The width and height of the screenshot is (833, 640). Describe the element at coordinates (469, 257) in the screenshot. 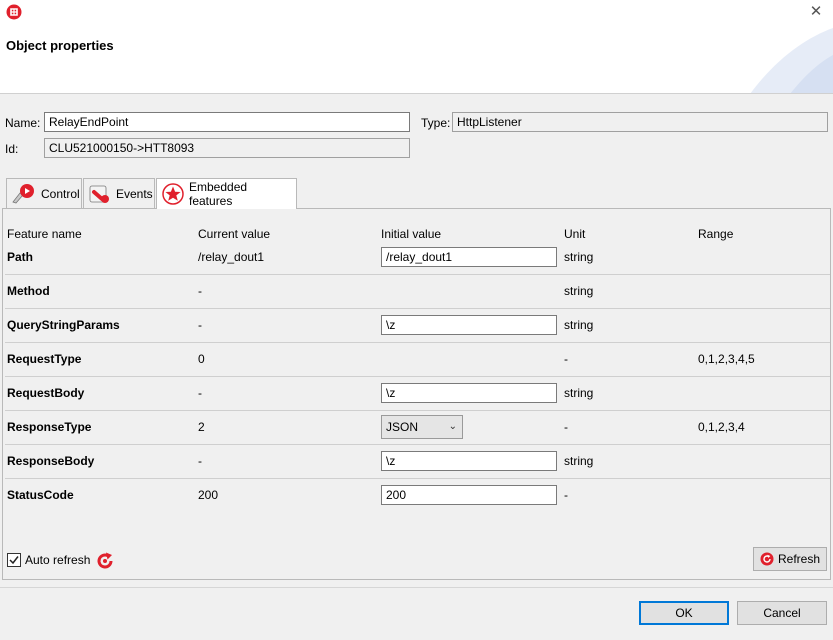

I see `initial-value-input: /relay_dout1` at that location.